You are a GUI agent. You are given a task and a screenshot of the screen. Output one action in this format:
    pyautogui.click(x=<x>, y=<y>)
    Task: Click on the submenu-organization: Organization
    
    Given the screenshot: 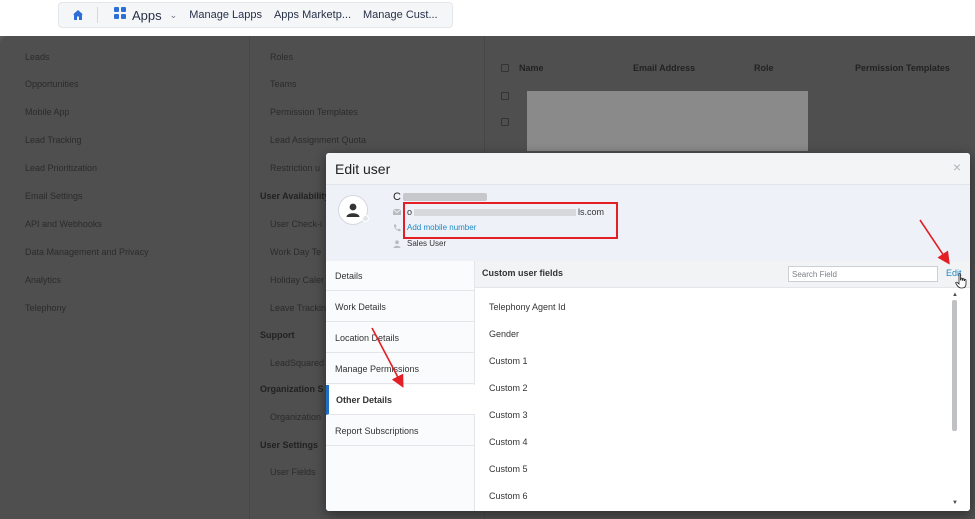 What is the action you would take?
    pyautogui.click(x=295, y=417)
    